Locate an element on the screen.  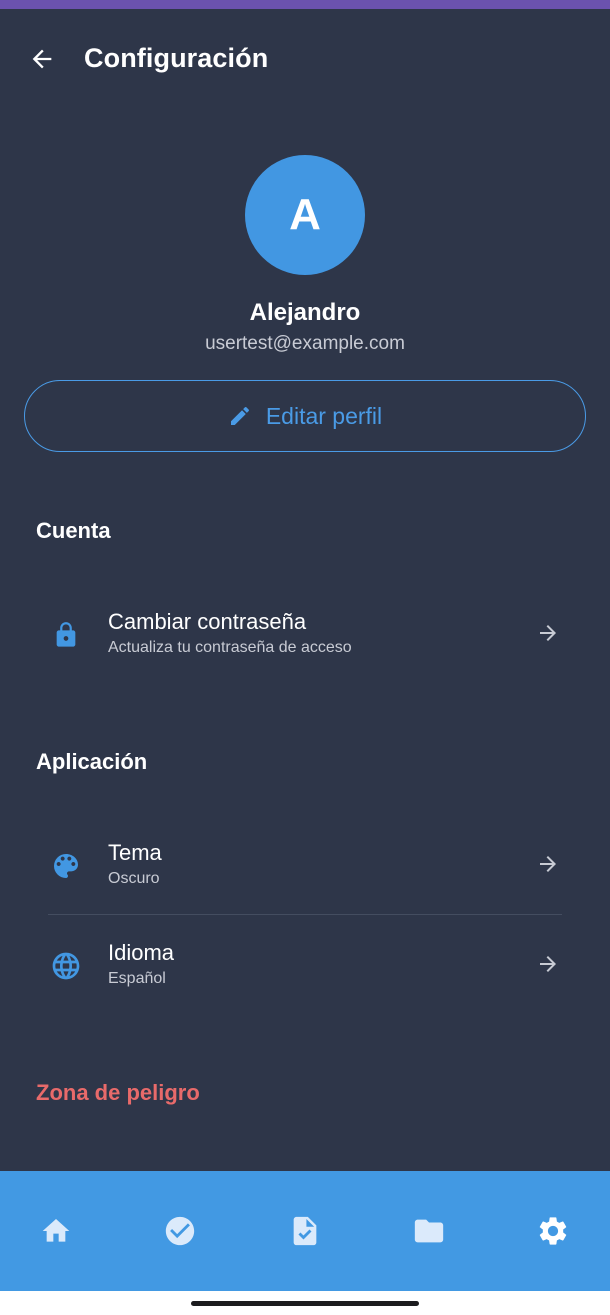
folder-icon is located at coordinates (429, 1231).